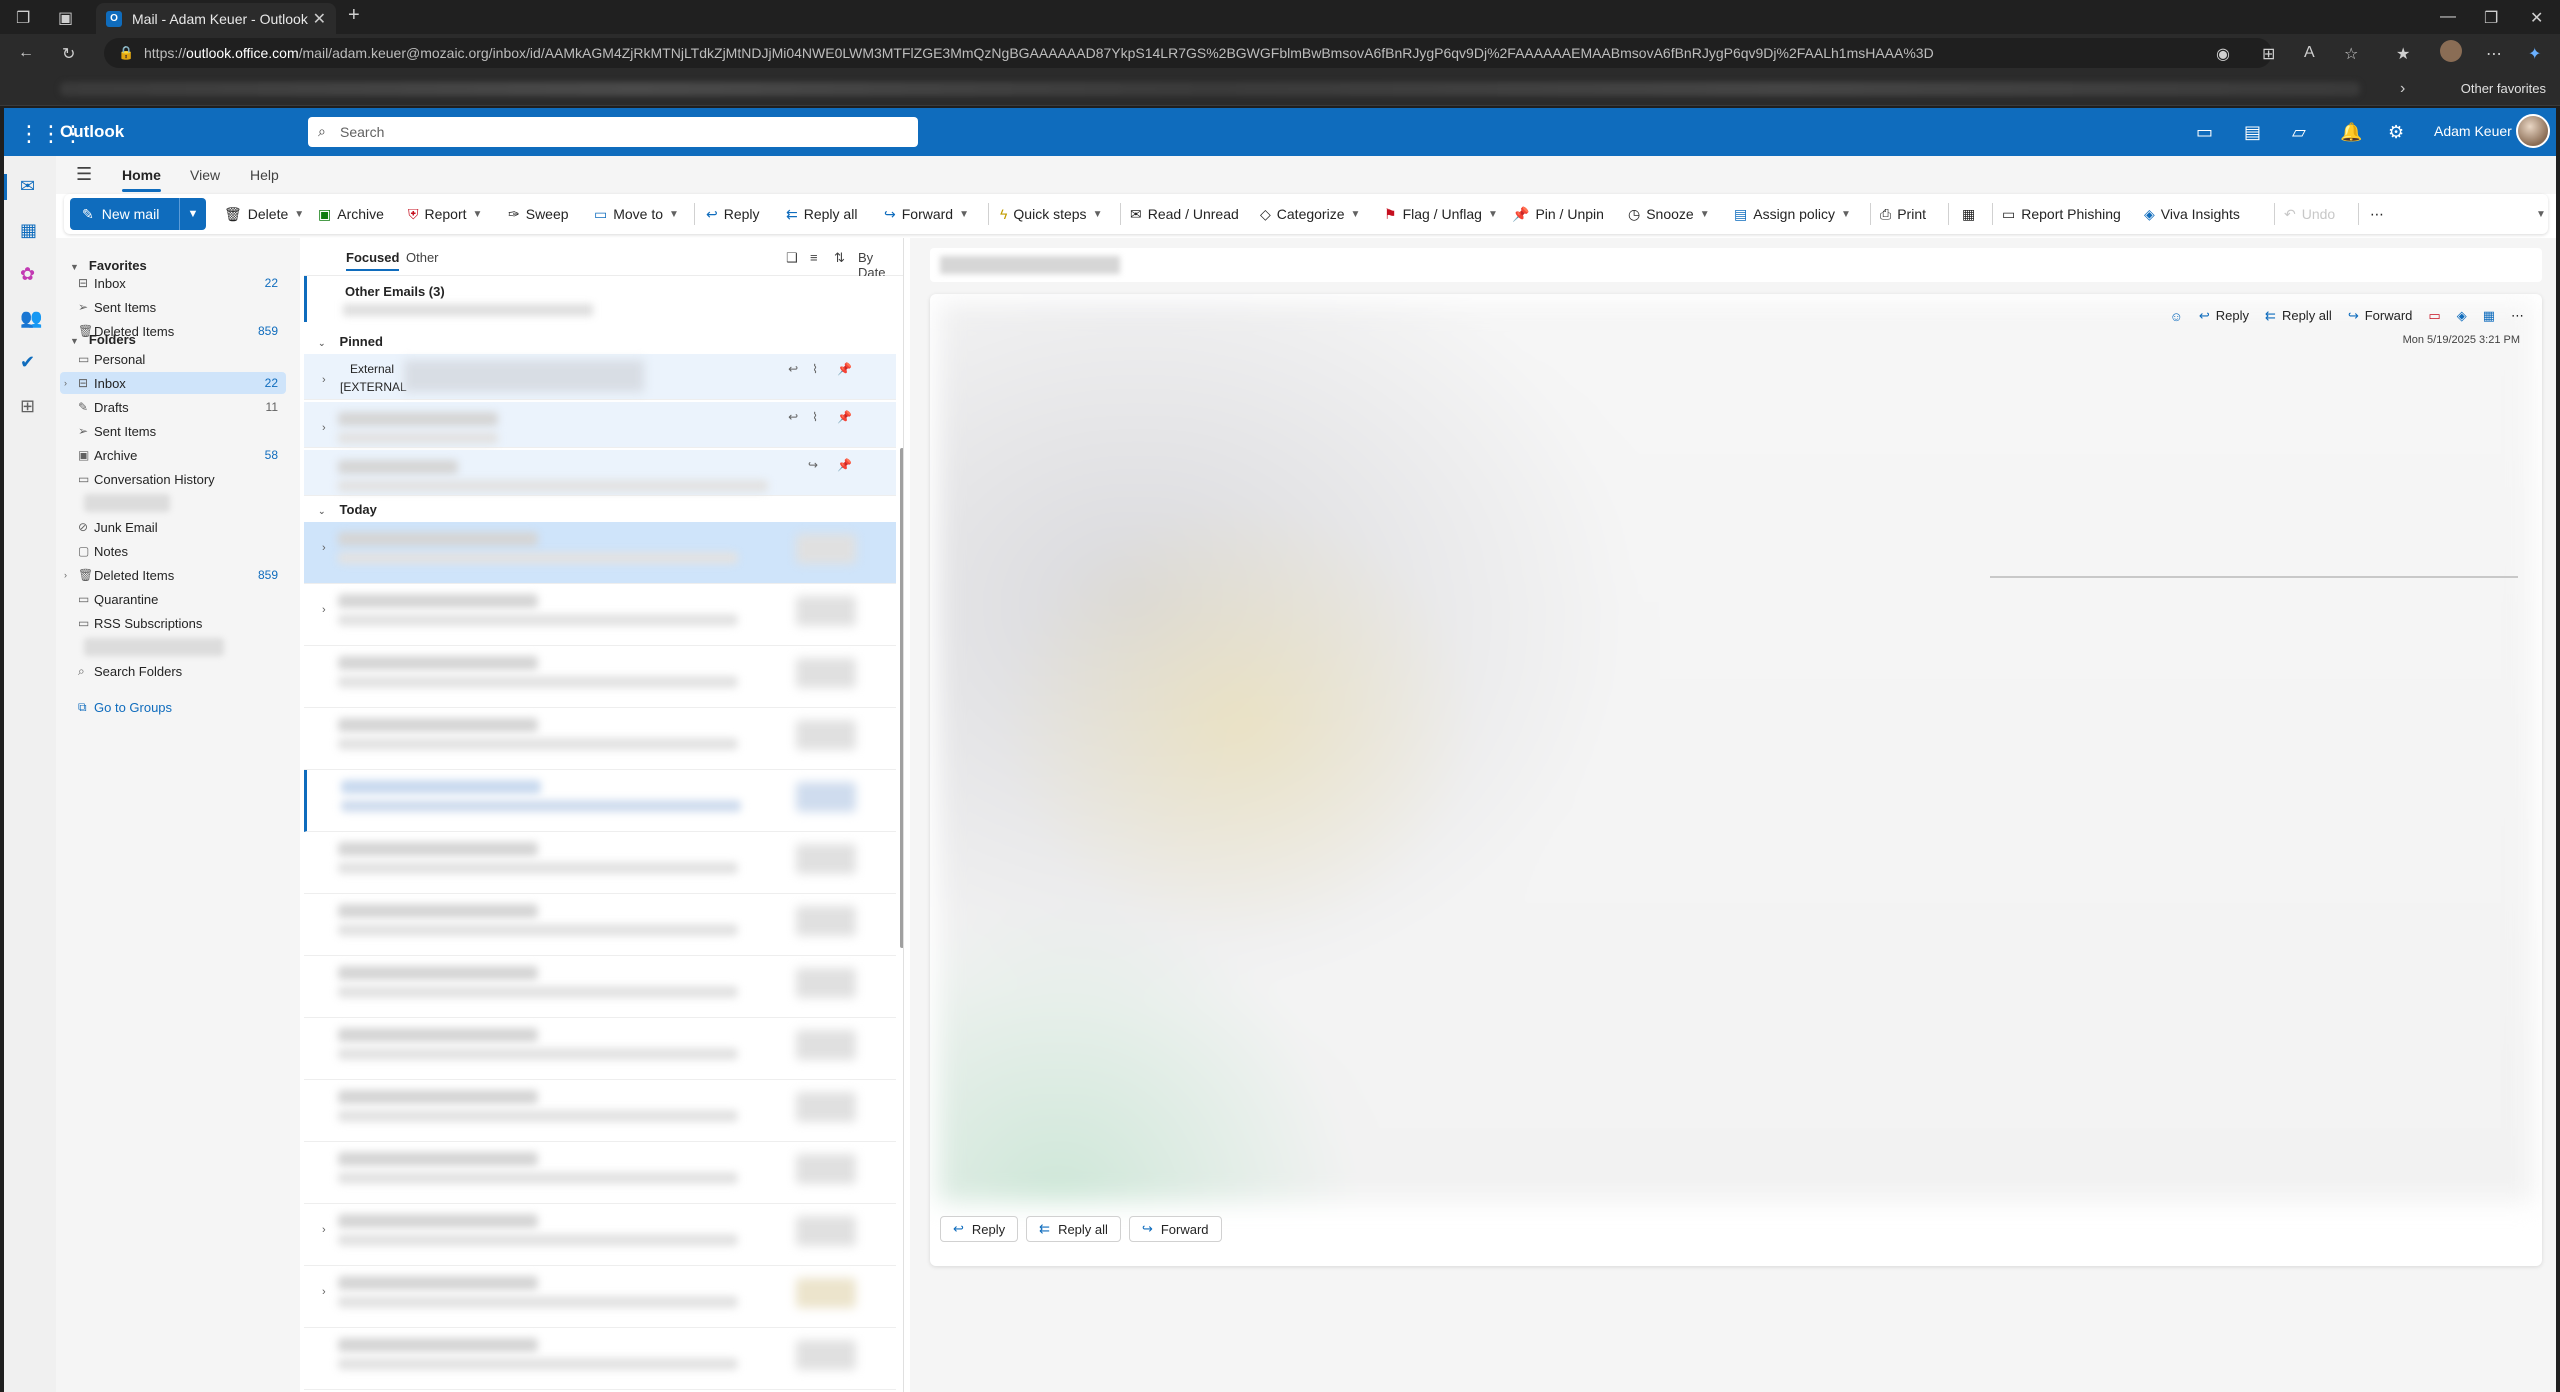  What do you see at coordinates (1310, 214) in the screenshot?
I see `categorize-button: ◇ Categorize ▼` at bounding box center [1310, 214].